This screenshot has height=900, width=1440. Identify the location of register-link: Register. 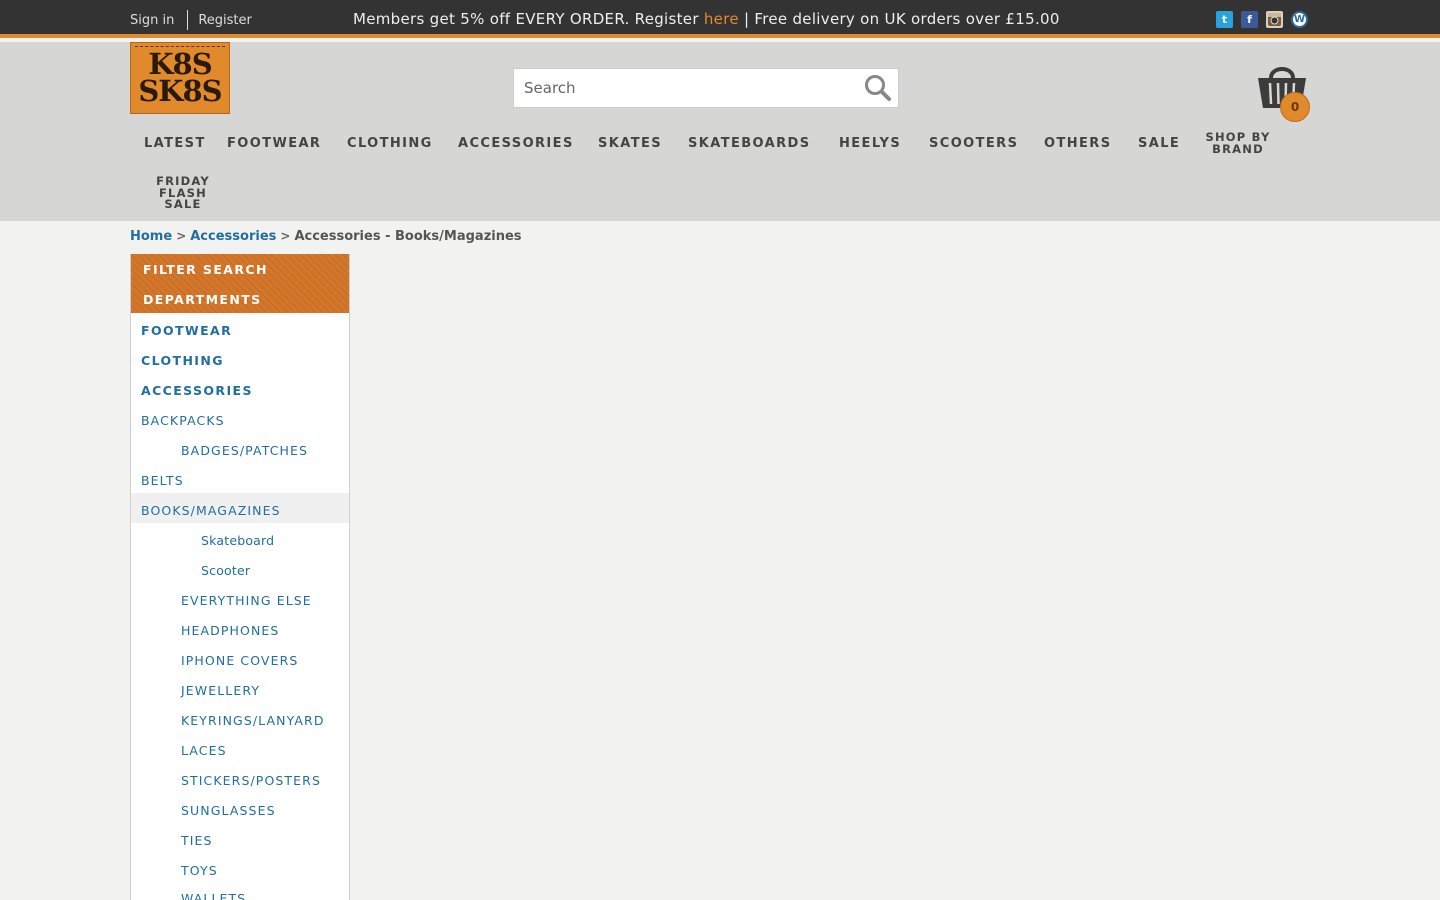
(225, 20).